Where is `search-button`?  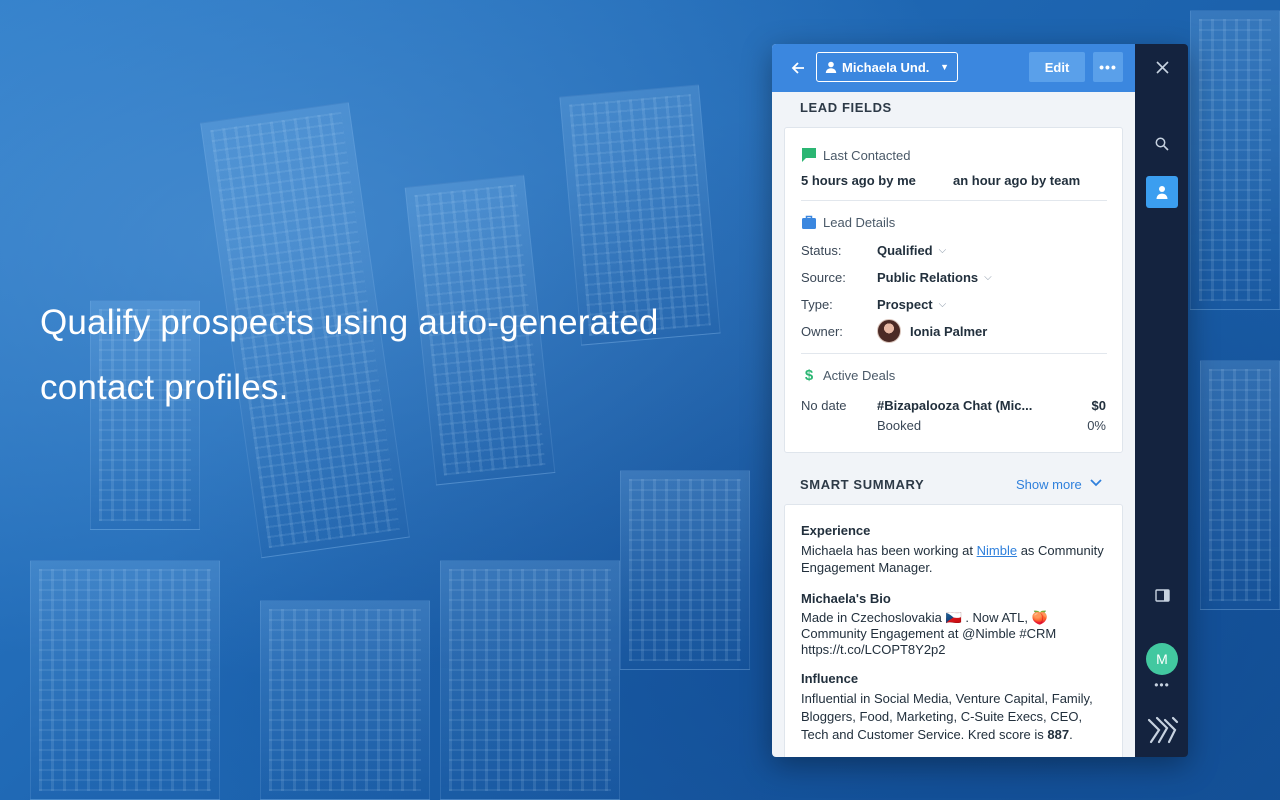 search-button is located at coordinates (1162, 144).